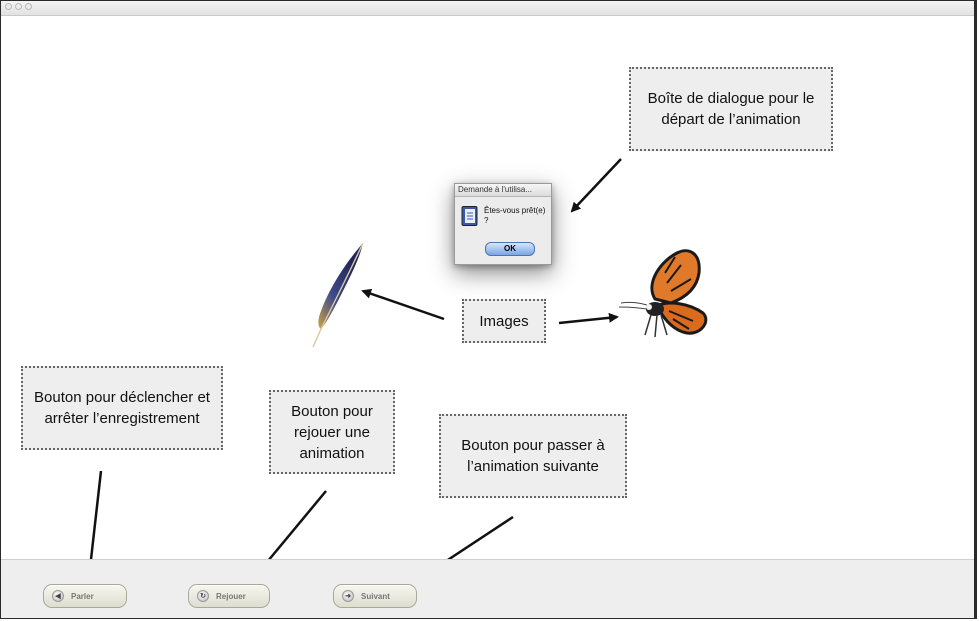 This screenshot has height=621, width=979. Describe the element at coordinates (8, 6) in the screenshot. I see `close-window-button` at that location.